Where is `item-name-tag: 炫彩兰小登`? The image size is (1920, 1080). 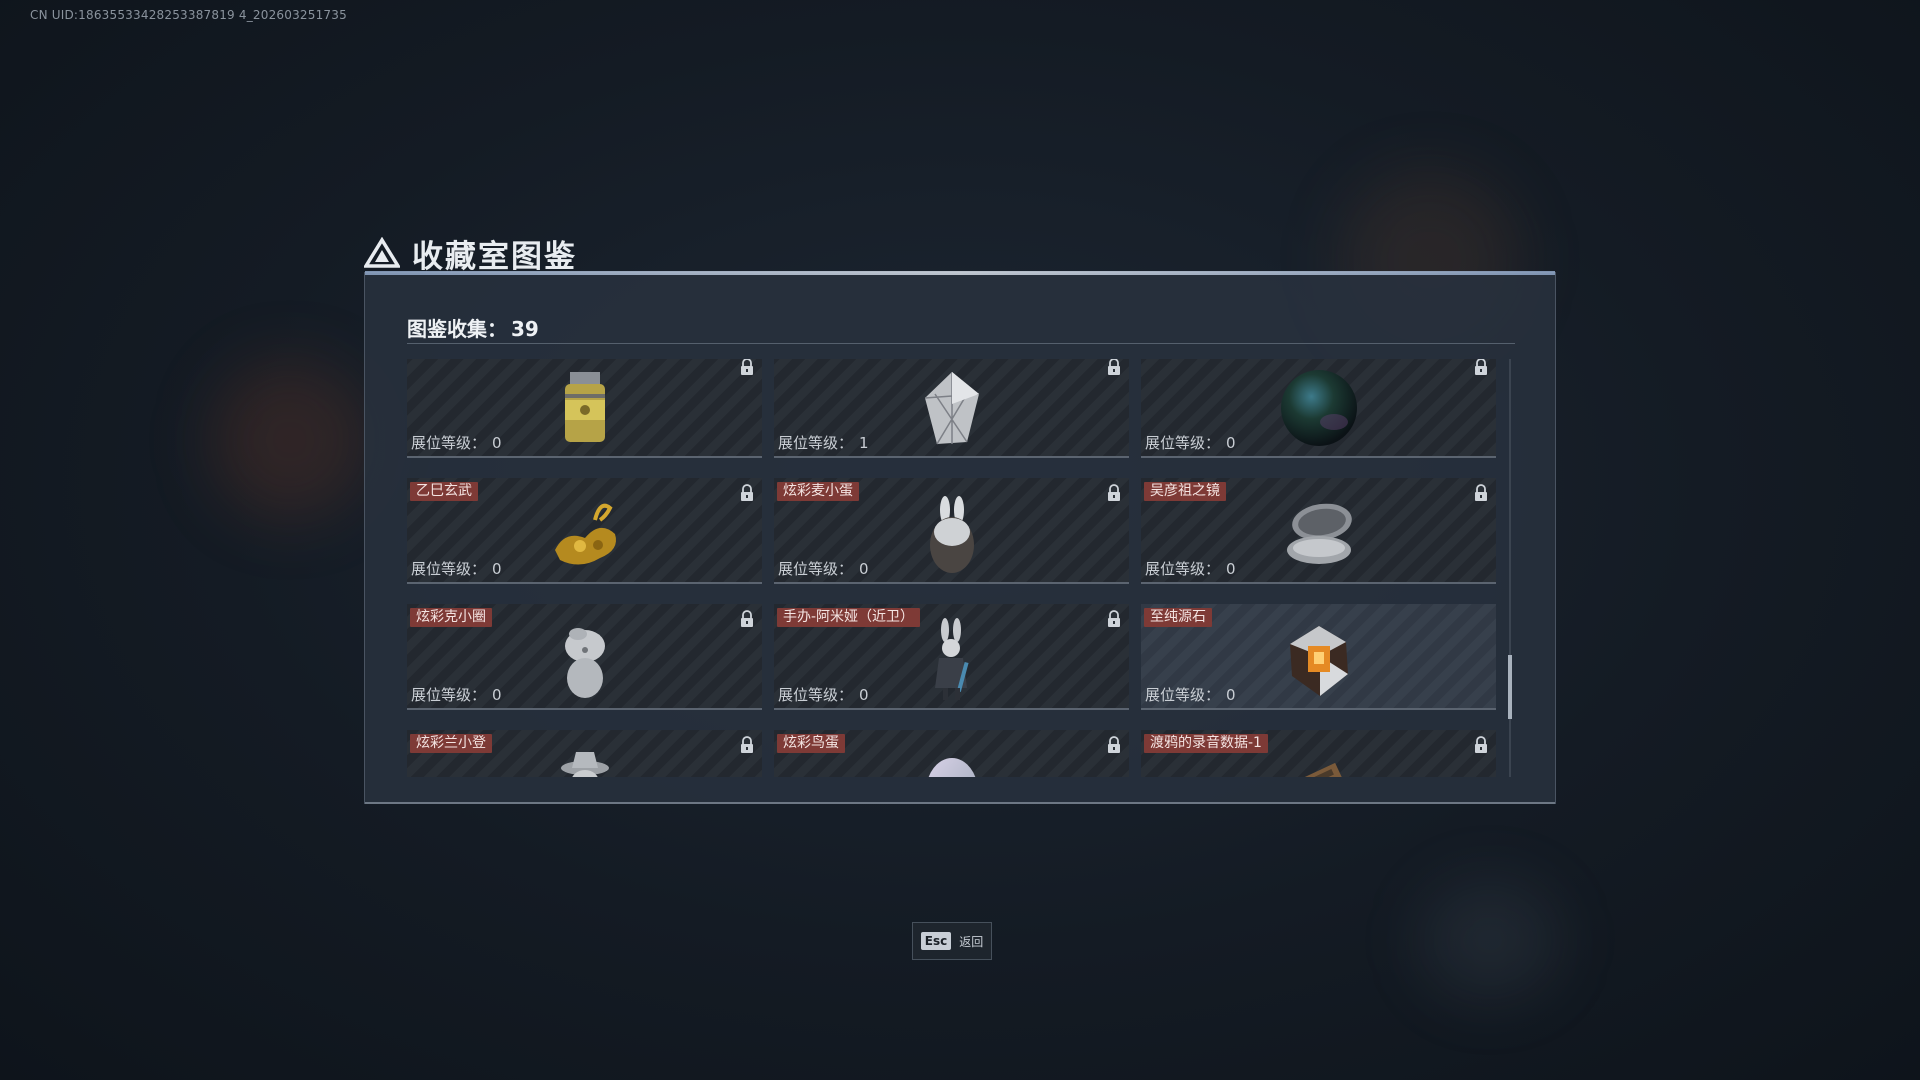
item-name-tag: 炫彩兰小登 is located at coordinates (451, 743).